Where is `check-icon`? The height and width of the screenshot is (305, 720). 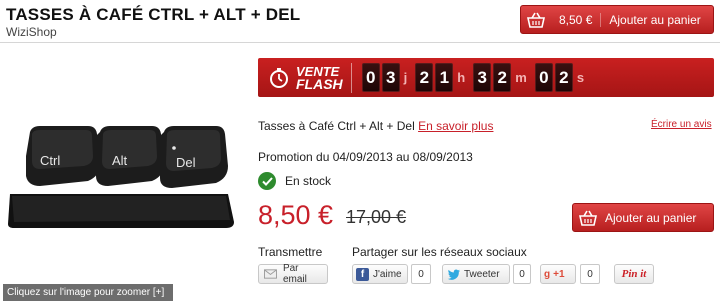 check-icon is located at coordinates (267, 181).